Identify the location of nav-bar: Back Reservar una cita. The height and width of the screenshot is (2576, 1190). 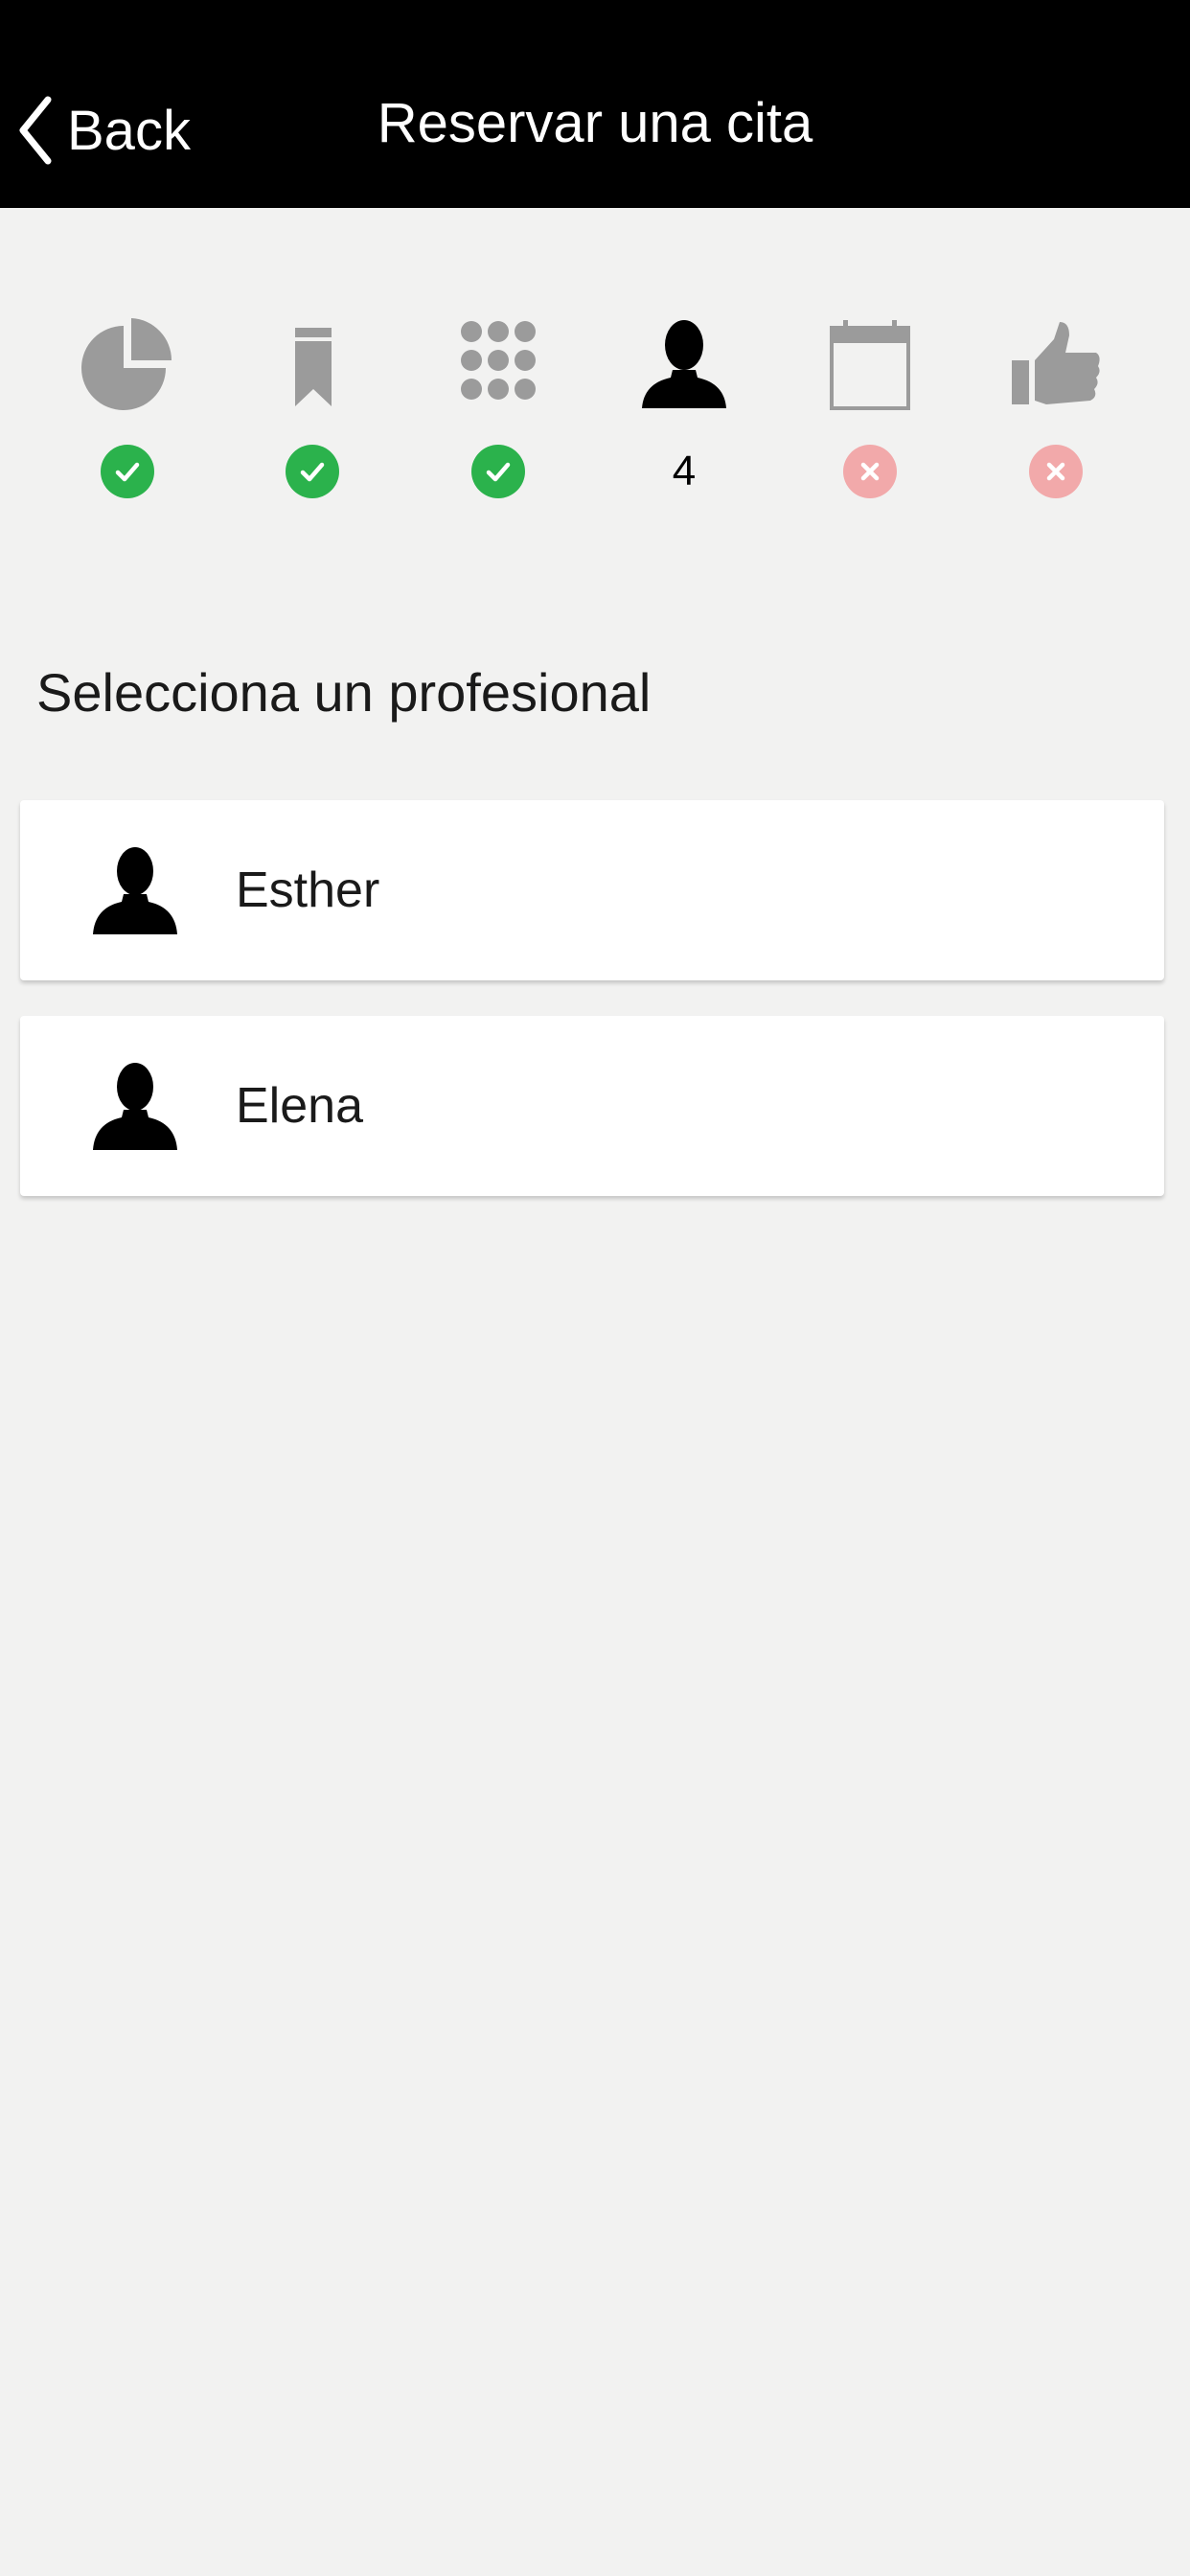
(595, 104).